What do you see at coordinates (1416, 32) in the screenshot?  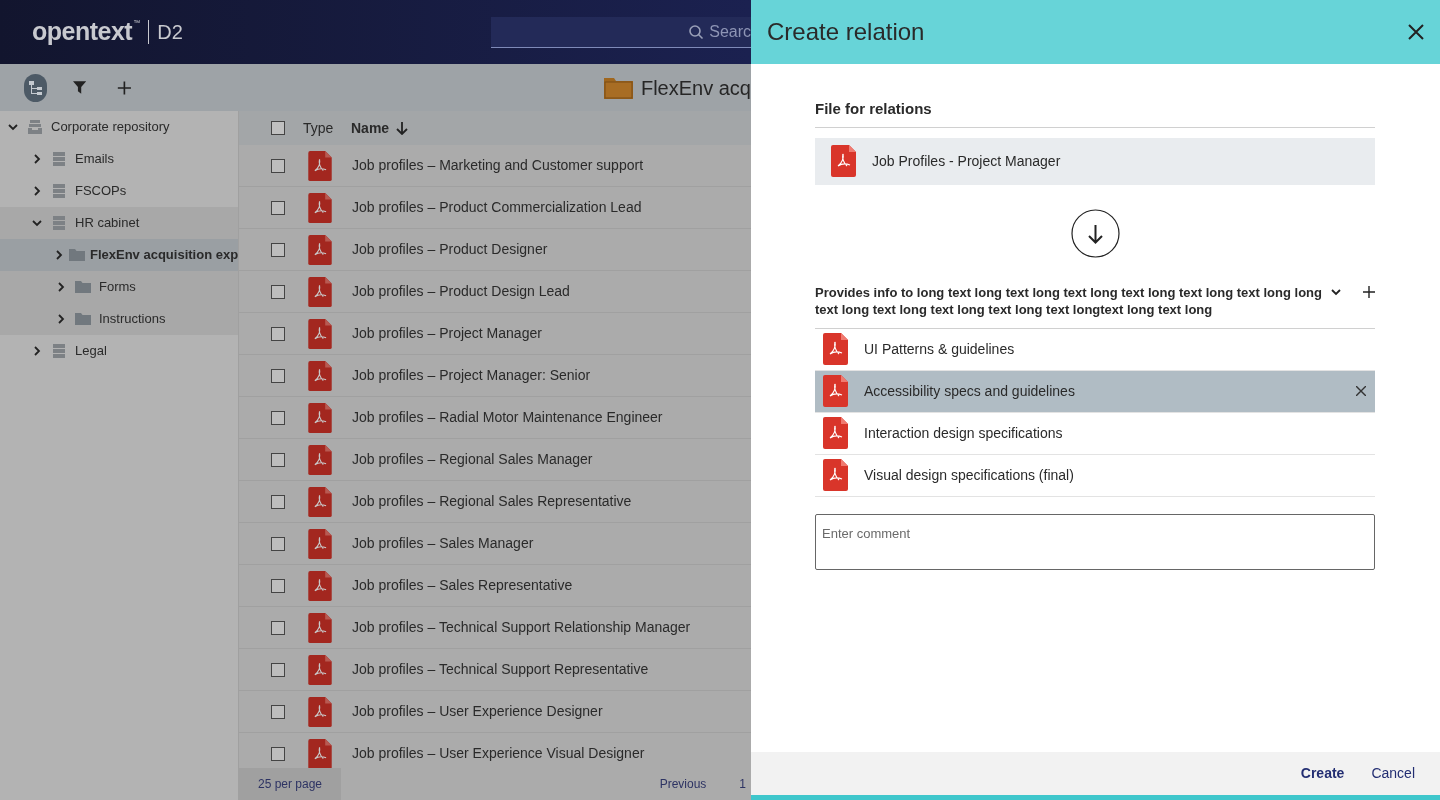 I see `close-icon` at bounding box center [1416, 32].